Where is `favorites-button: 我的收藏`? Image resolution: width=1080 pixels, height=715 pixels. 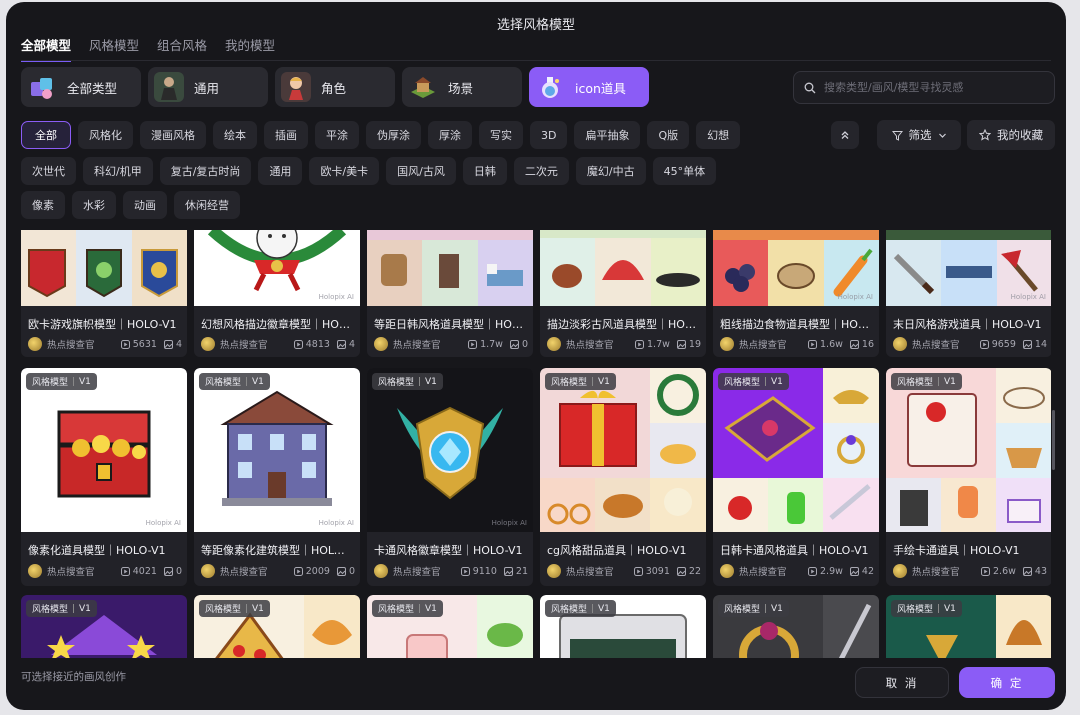
favorites-button: 我的收藏 is located at coordinates (1011, 135).